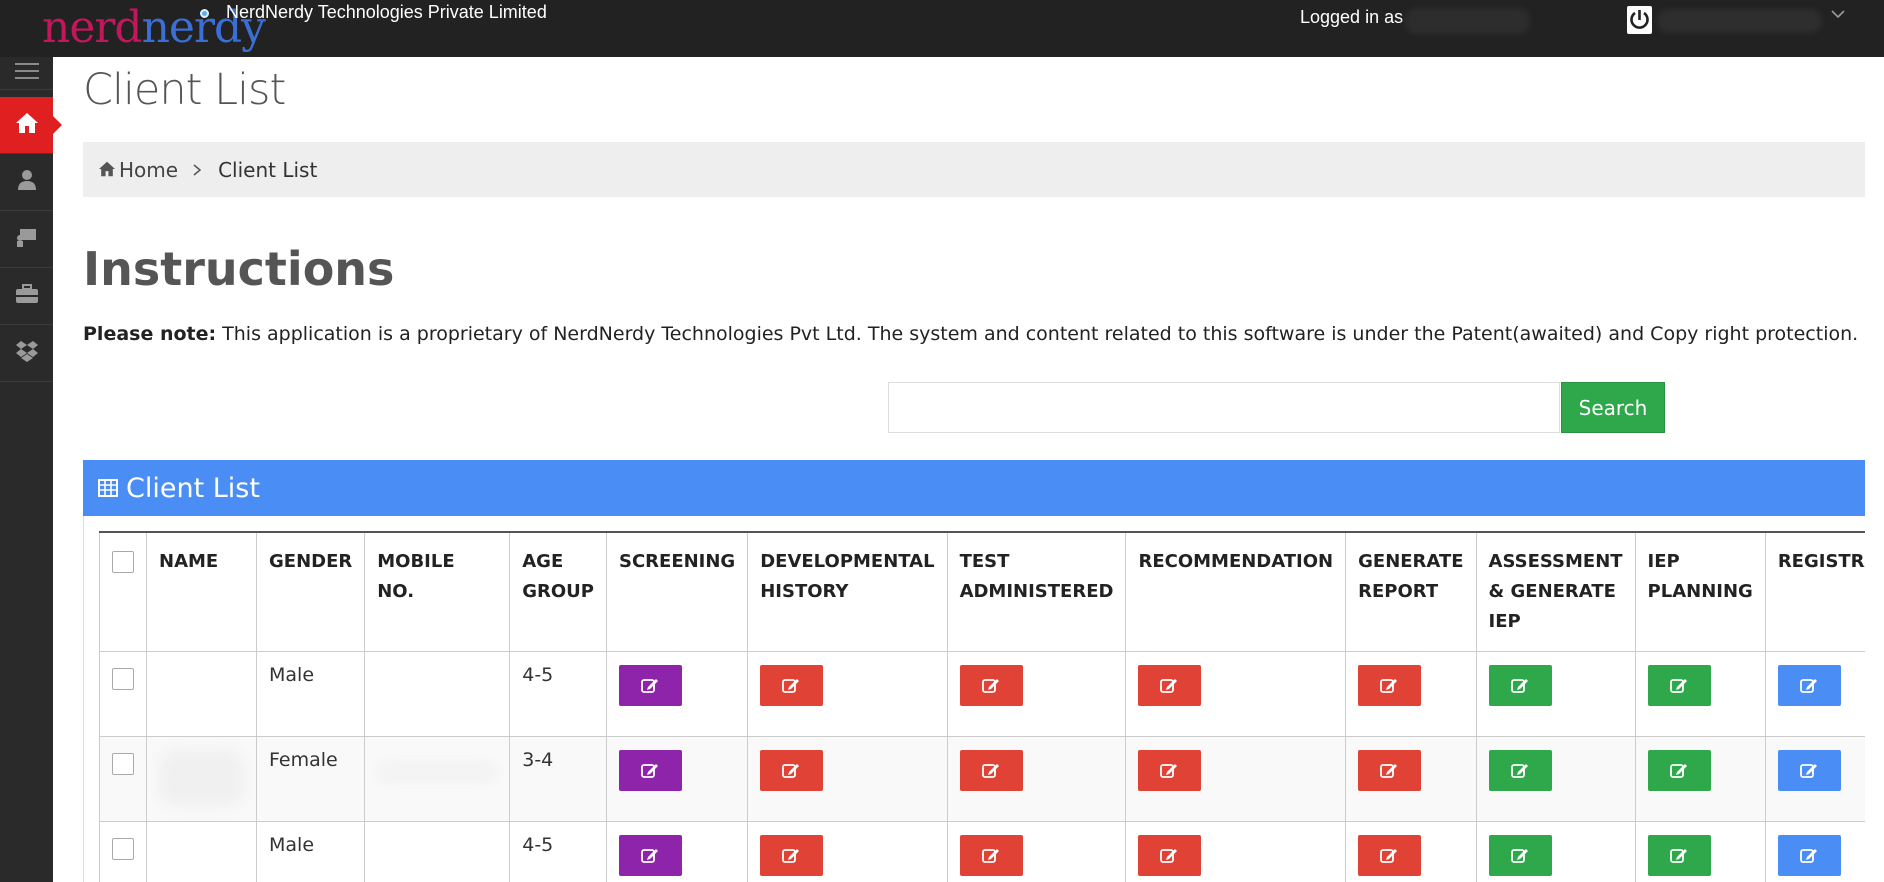  Describe the element at coordinates (437, 591) in the screenshot. I see `col-mobile: MOBILE NO.` at that location.